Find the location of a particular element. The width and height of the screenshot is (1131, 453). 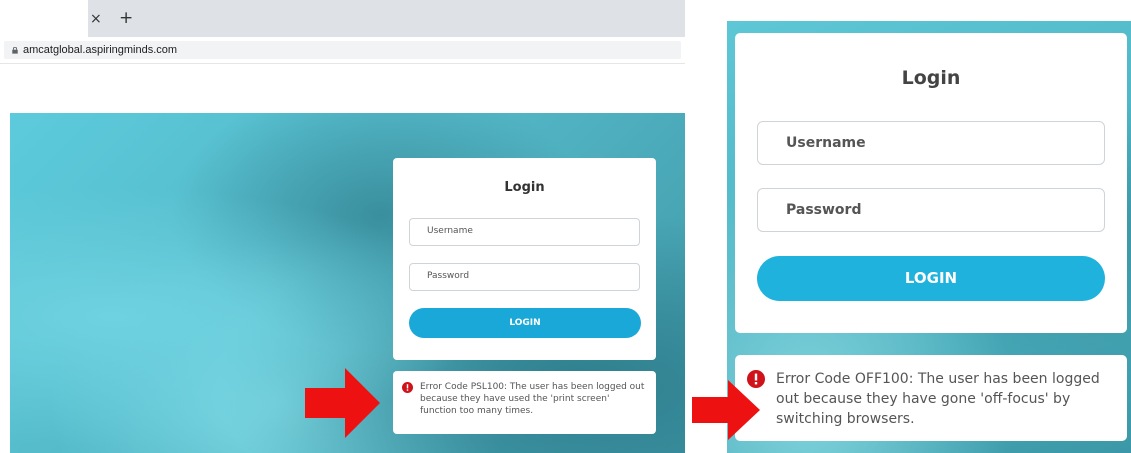

address-bar: amcatglobal.aspiringminds.com is located at coordinates (342, 50).